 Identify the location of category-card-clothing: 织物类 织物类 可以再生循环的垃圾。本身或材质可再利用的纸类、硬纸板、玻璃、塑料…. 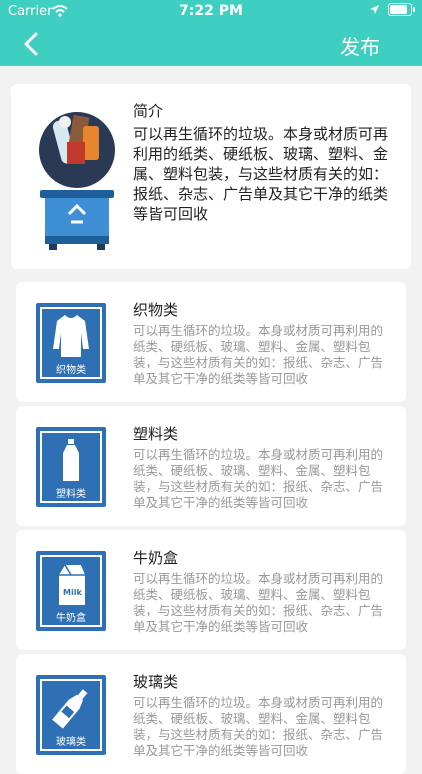
(211, 342).